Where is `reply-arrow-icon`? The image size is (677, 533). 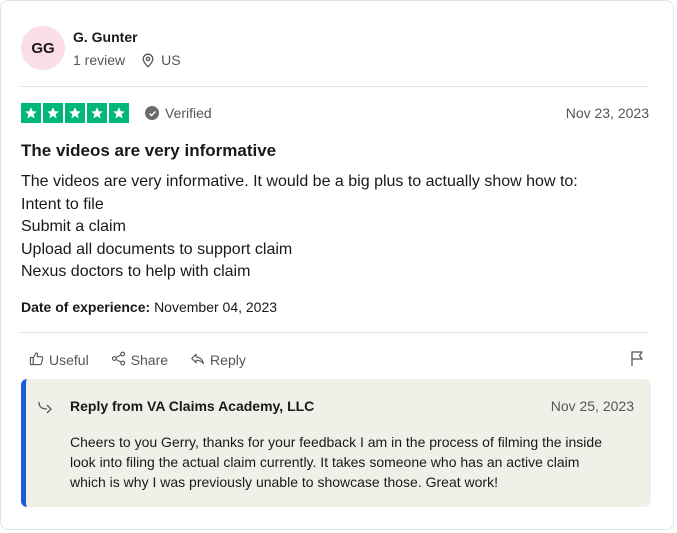
reply-arrow-icon is located at coordinates (47, 409).